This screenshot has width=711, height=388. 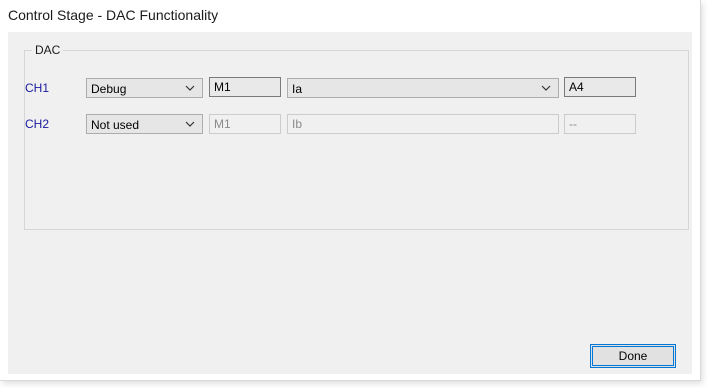 I want to click on ch1-output-value: A4, so click(x=576, y=87).